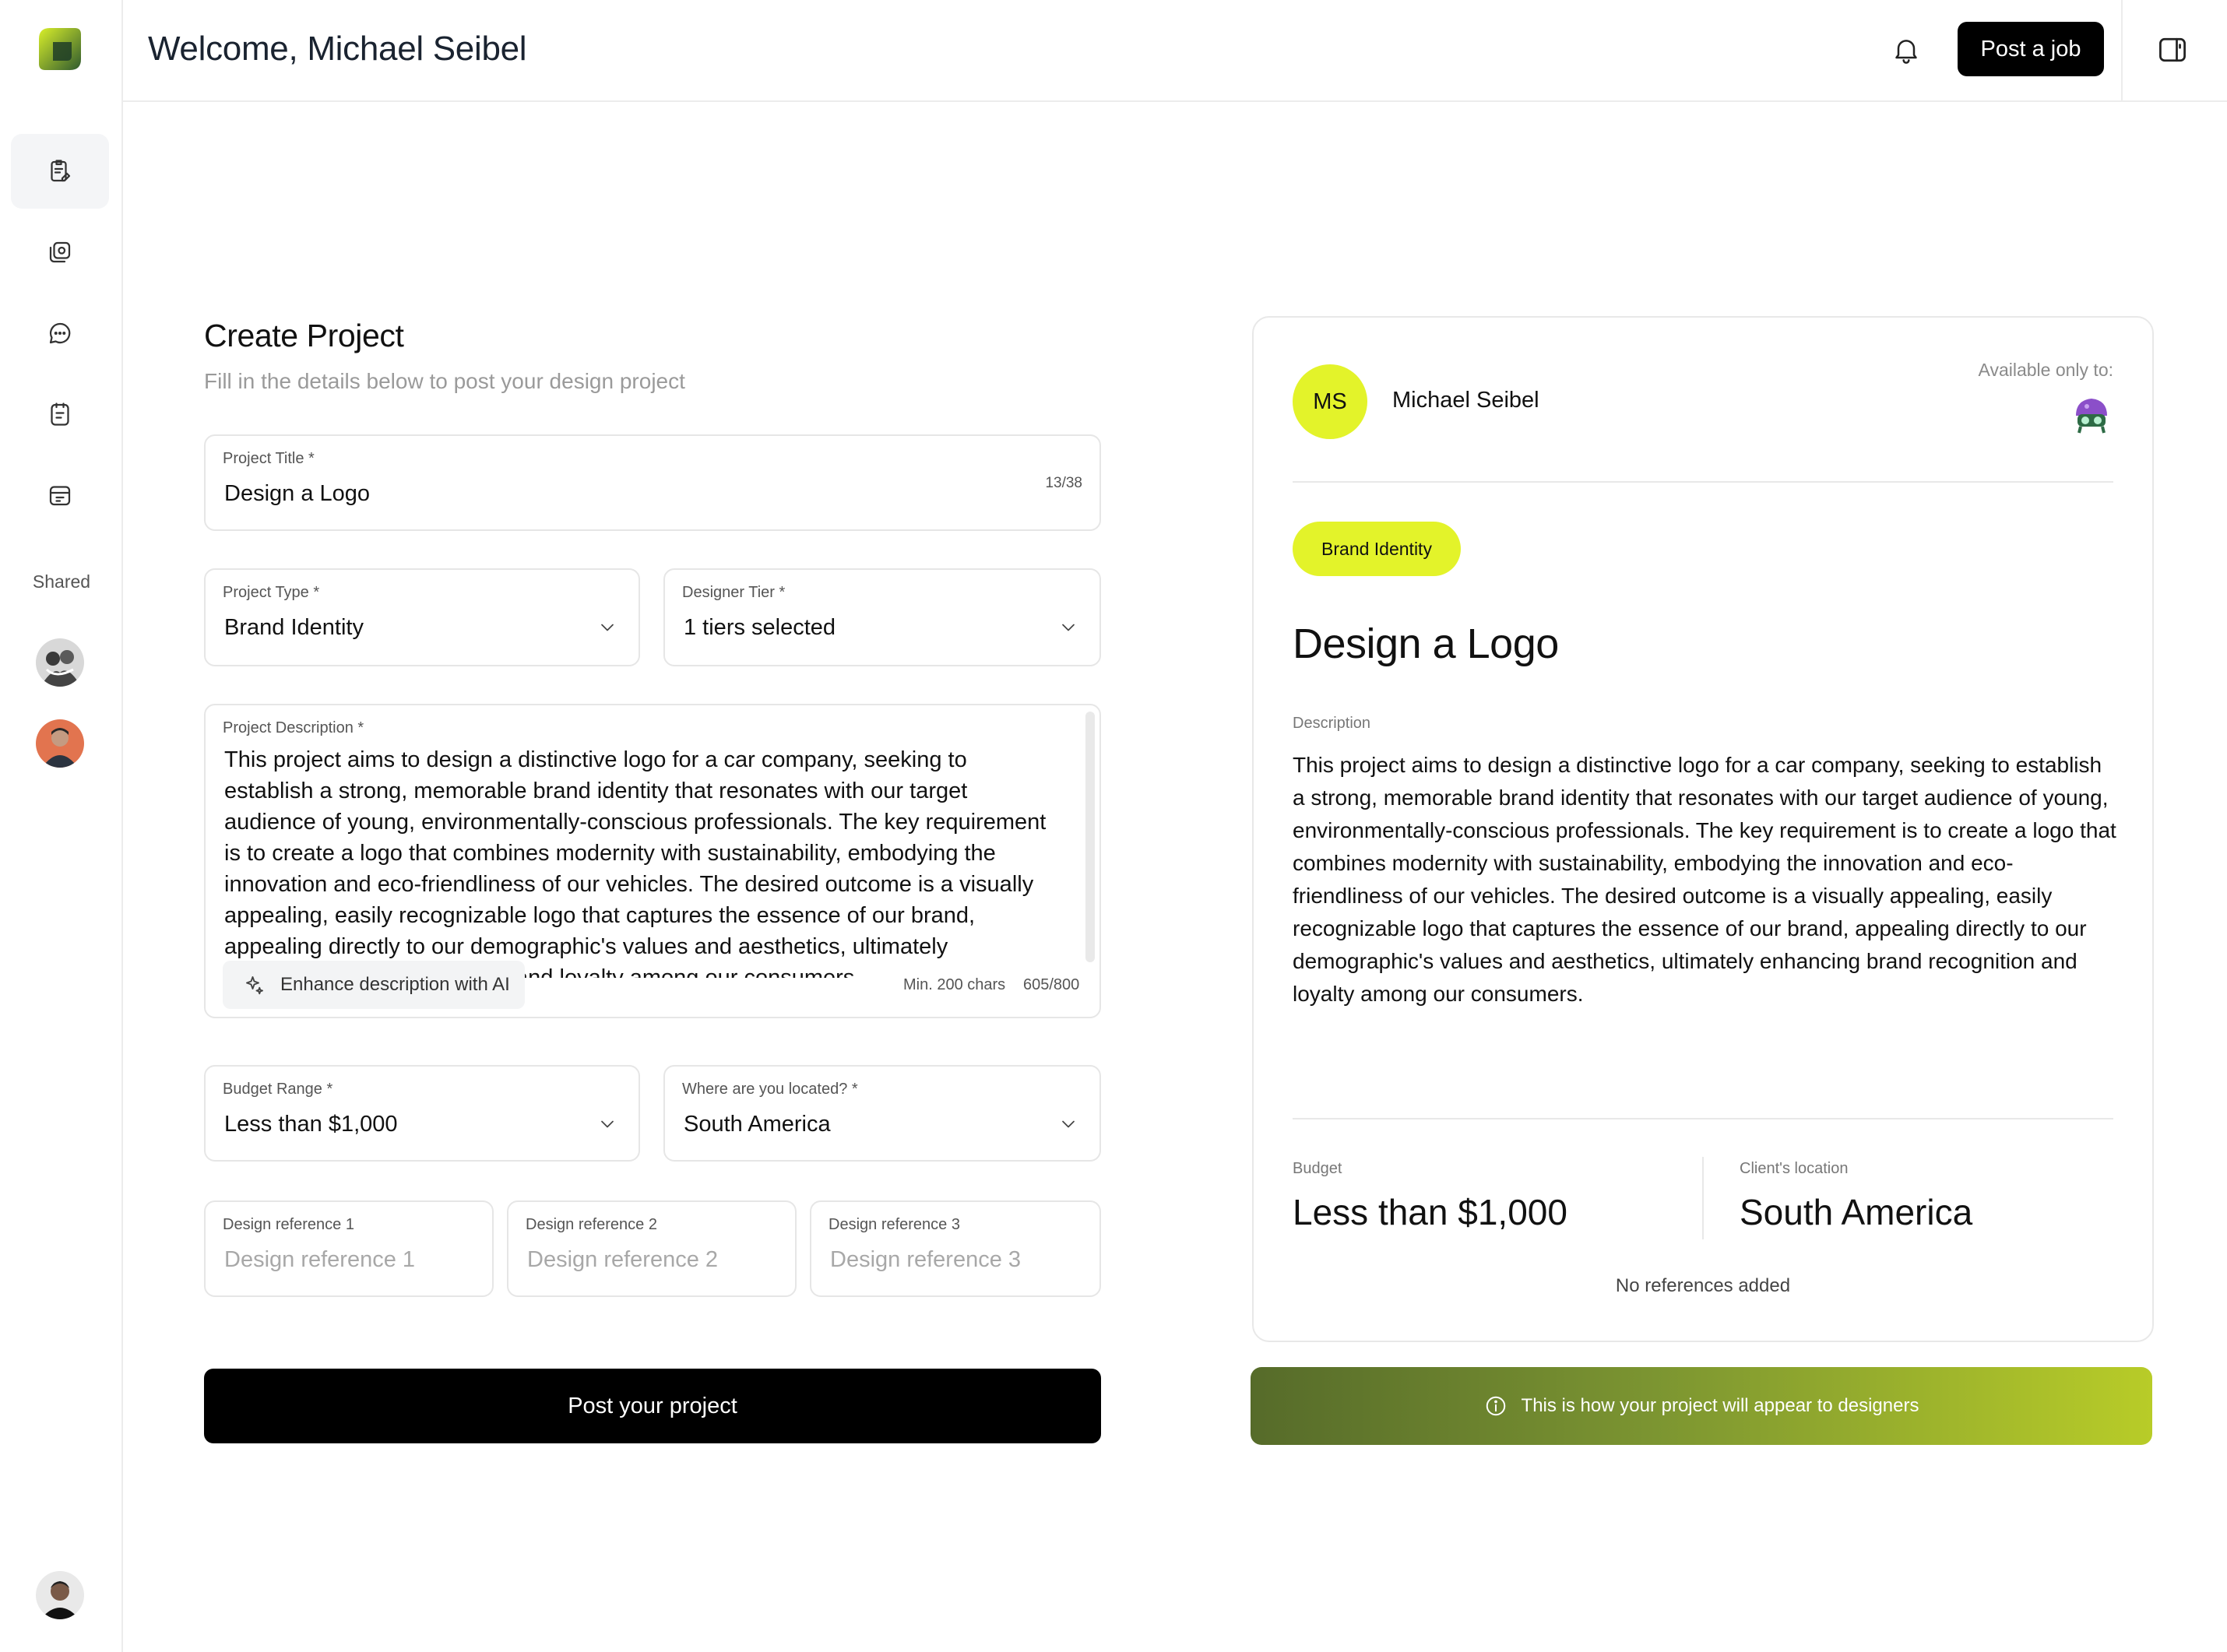  What do you see at coordinates (278, 1089) in the screenshot?
I see `budget-range-label: Budget Range *` at bounding box center [278, 1089].